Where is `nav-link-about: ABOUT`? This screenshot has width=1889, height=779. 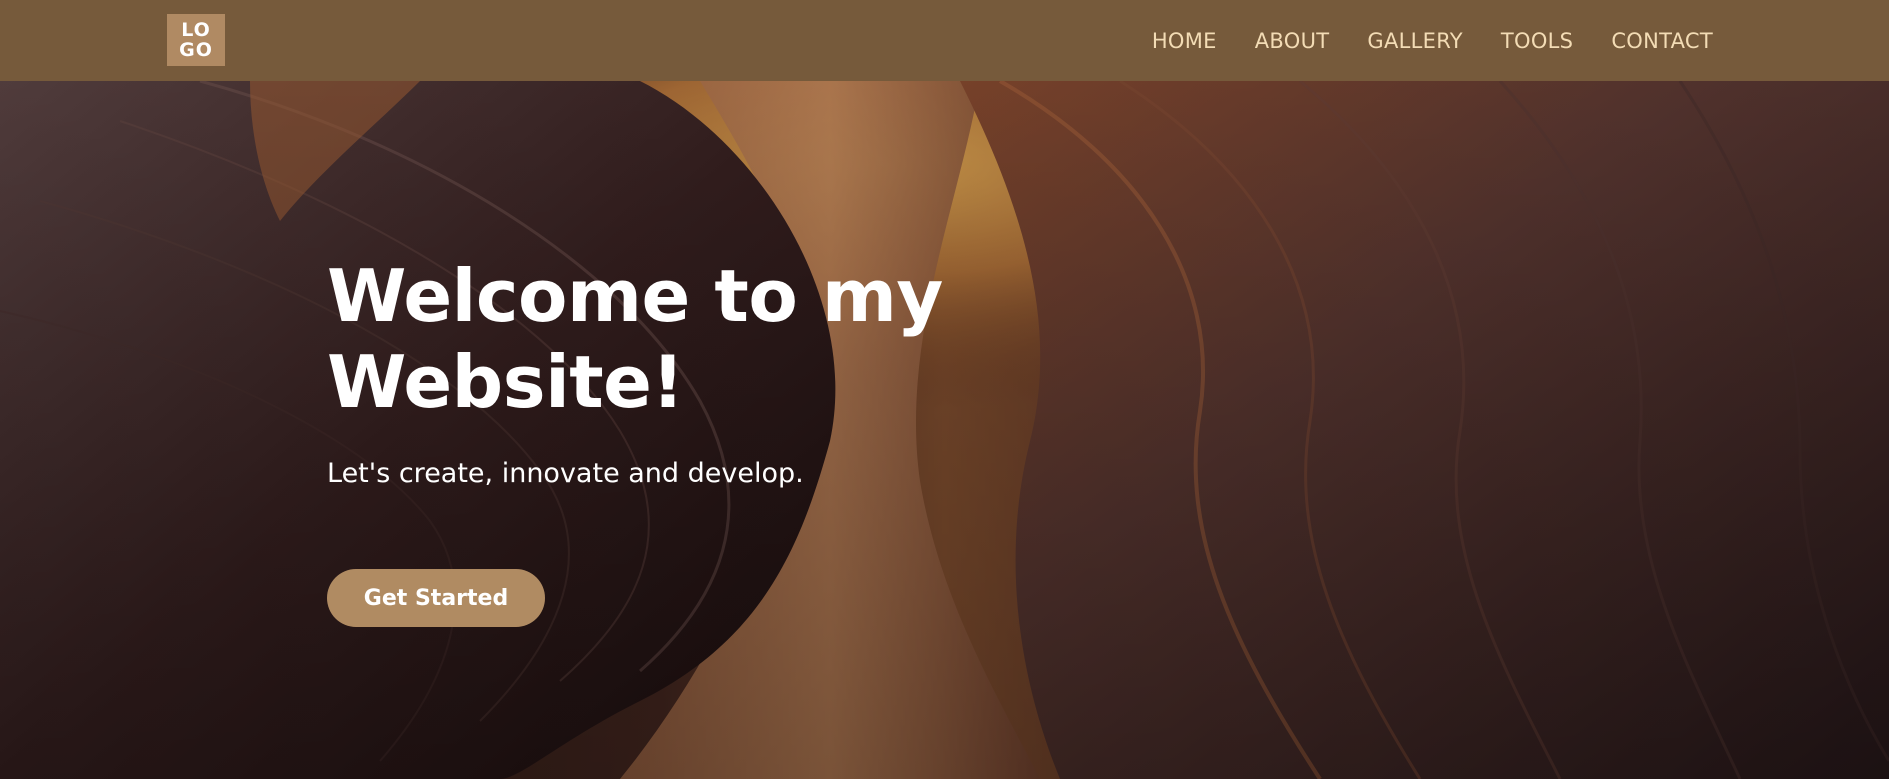 nav-link-about: ABOUT is located at coordinates (1292, 41).